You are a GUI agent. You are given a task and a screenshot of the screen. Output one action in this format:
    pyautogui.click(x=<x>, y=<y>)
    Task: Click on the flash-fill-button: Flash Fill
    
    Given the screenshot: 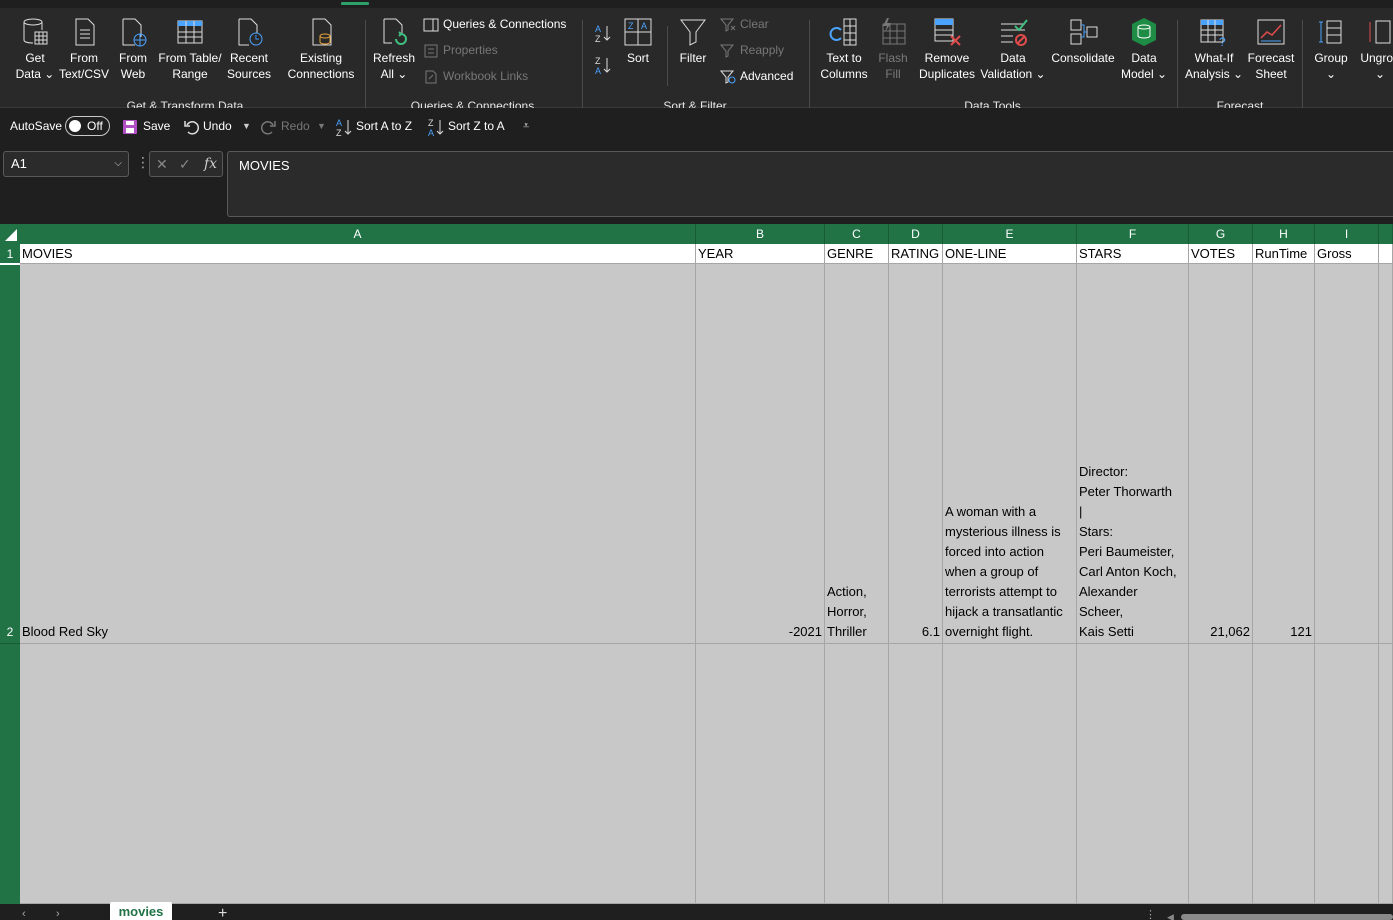 What is the action you would take?
    pyautogui.click(x=893, y=49)
    